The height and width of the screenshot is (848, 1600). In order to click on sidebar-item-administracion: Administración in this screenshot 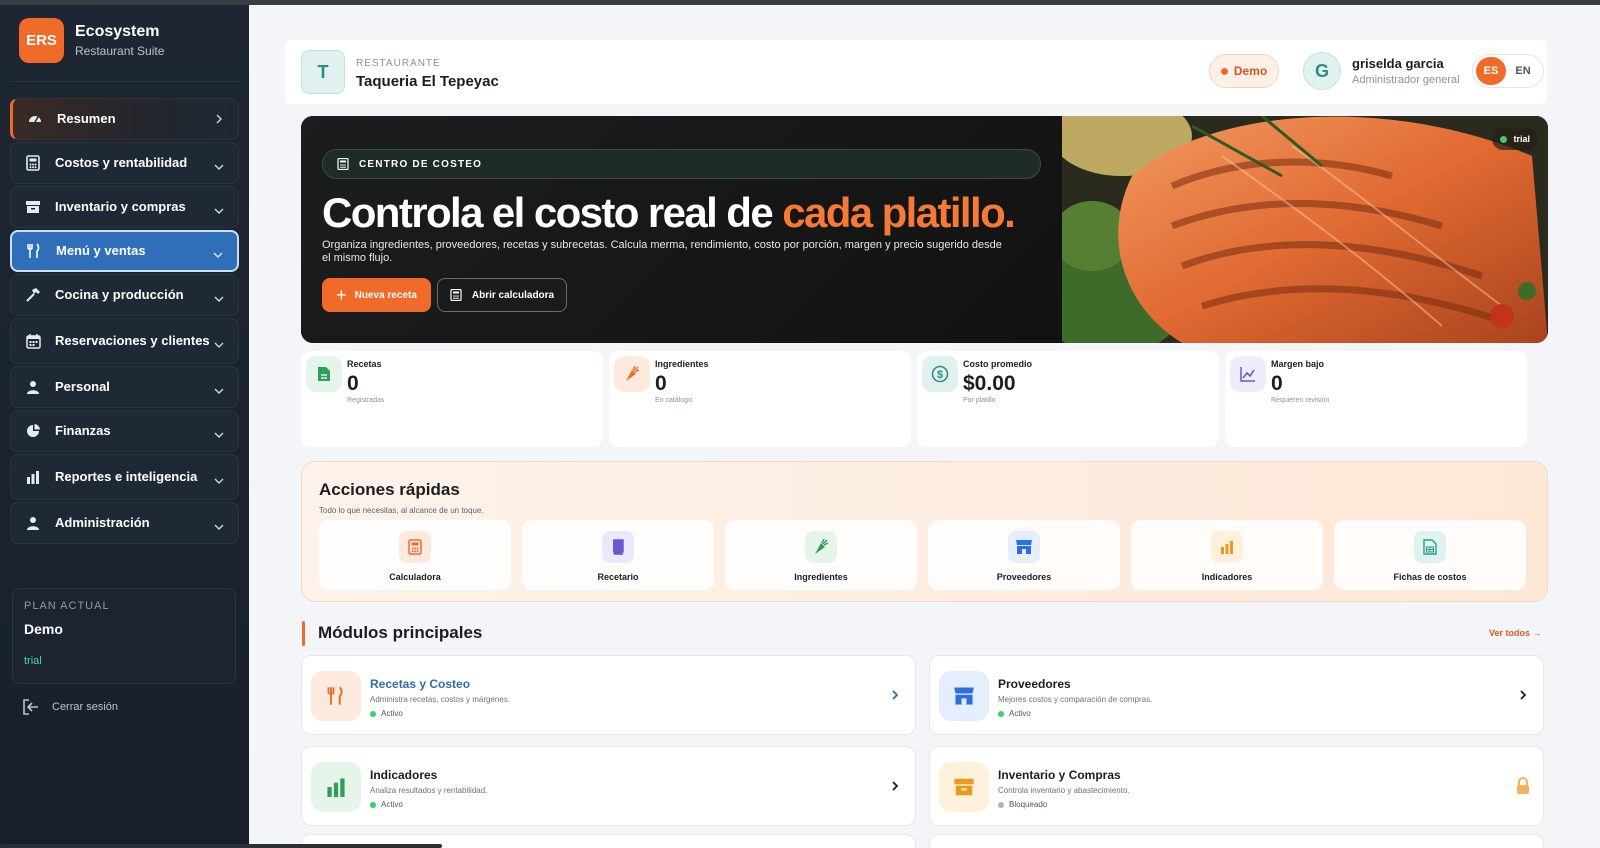, I will do `click(124, 523)`.